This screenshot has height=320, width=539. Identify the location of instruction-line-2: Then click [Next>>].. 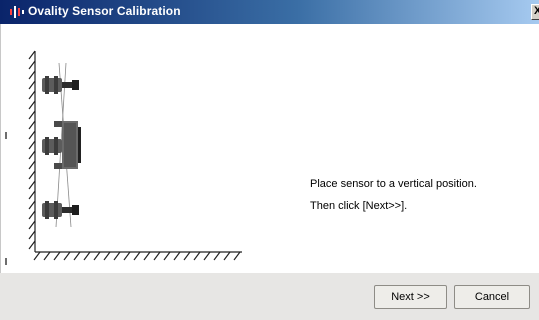
(359, 206).